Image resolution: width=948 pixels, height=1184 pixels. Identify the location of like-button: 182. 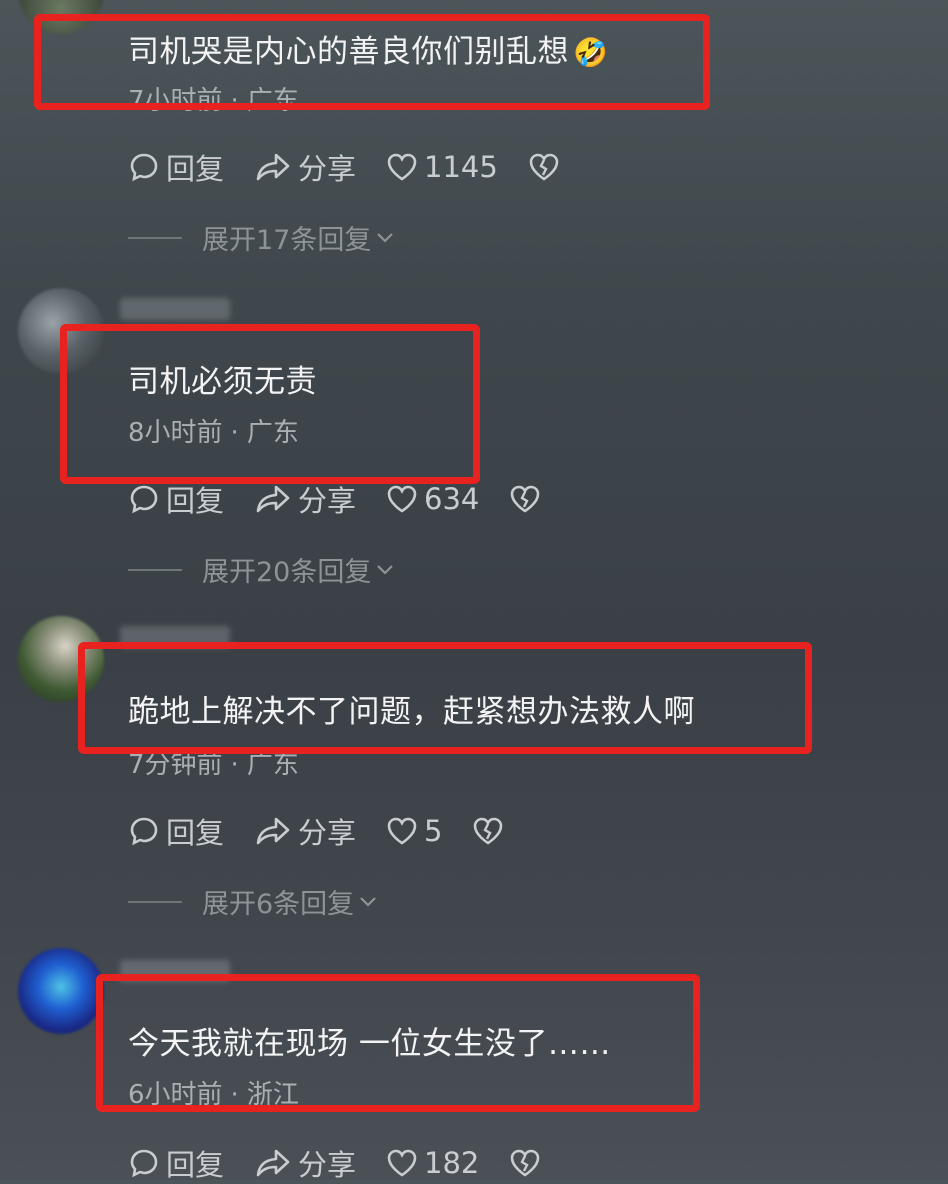
(432, 1163).